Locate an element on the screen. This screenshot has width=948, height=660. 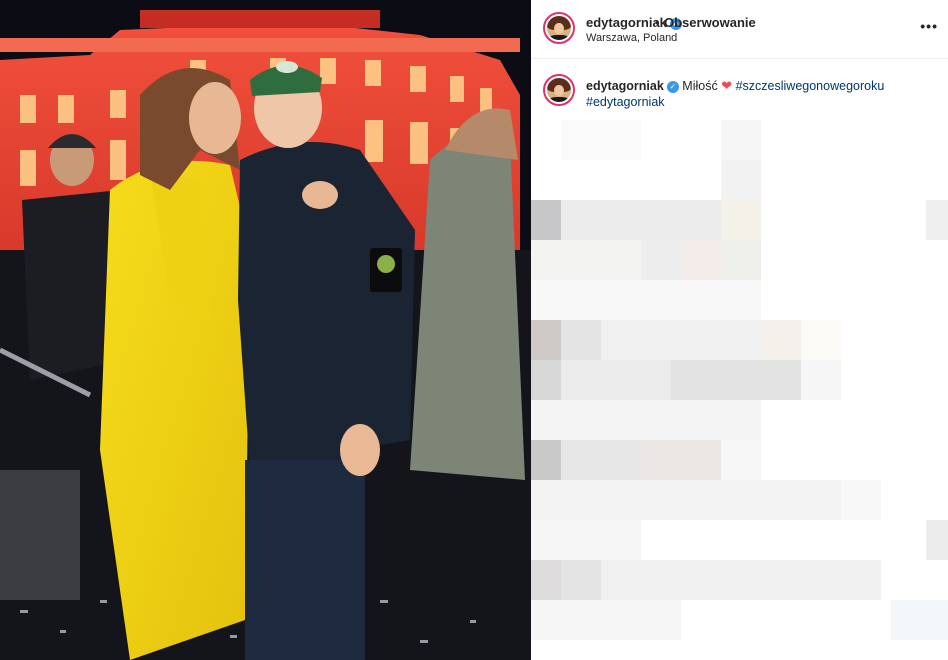
more-options-icon: ••• is located at coordinates (929, 26).